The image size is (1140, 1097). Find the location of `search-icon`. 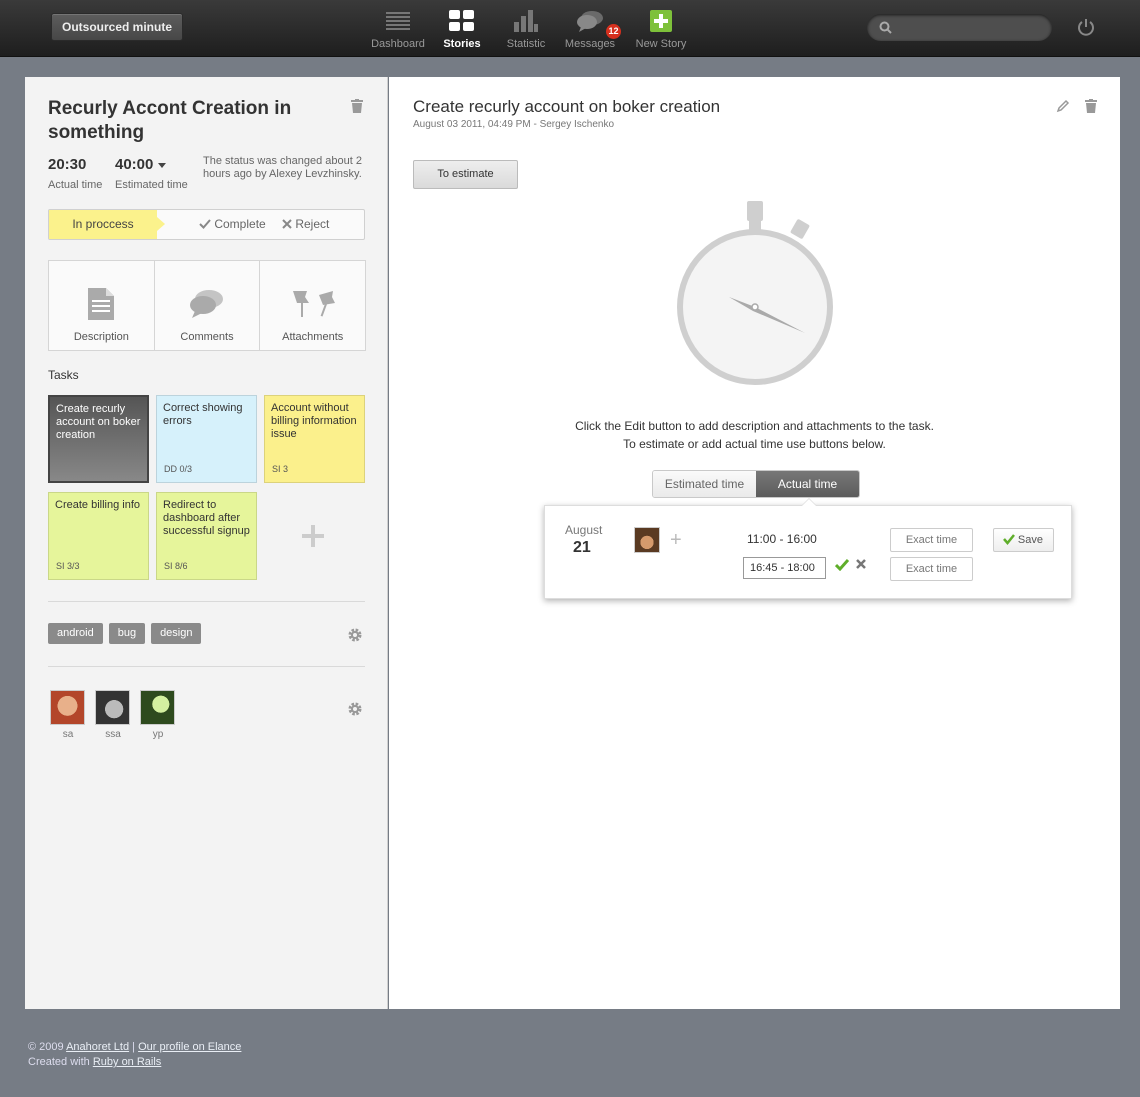

search-icon is located at coordinates (885, 27).